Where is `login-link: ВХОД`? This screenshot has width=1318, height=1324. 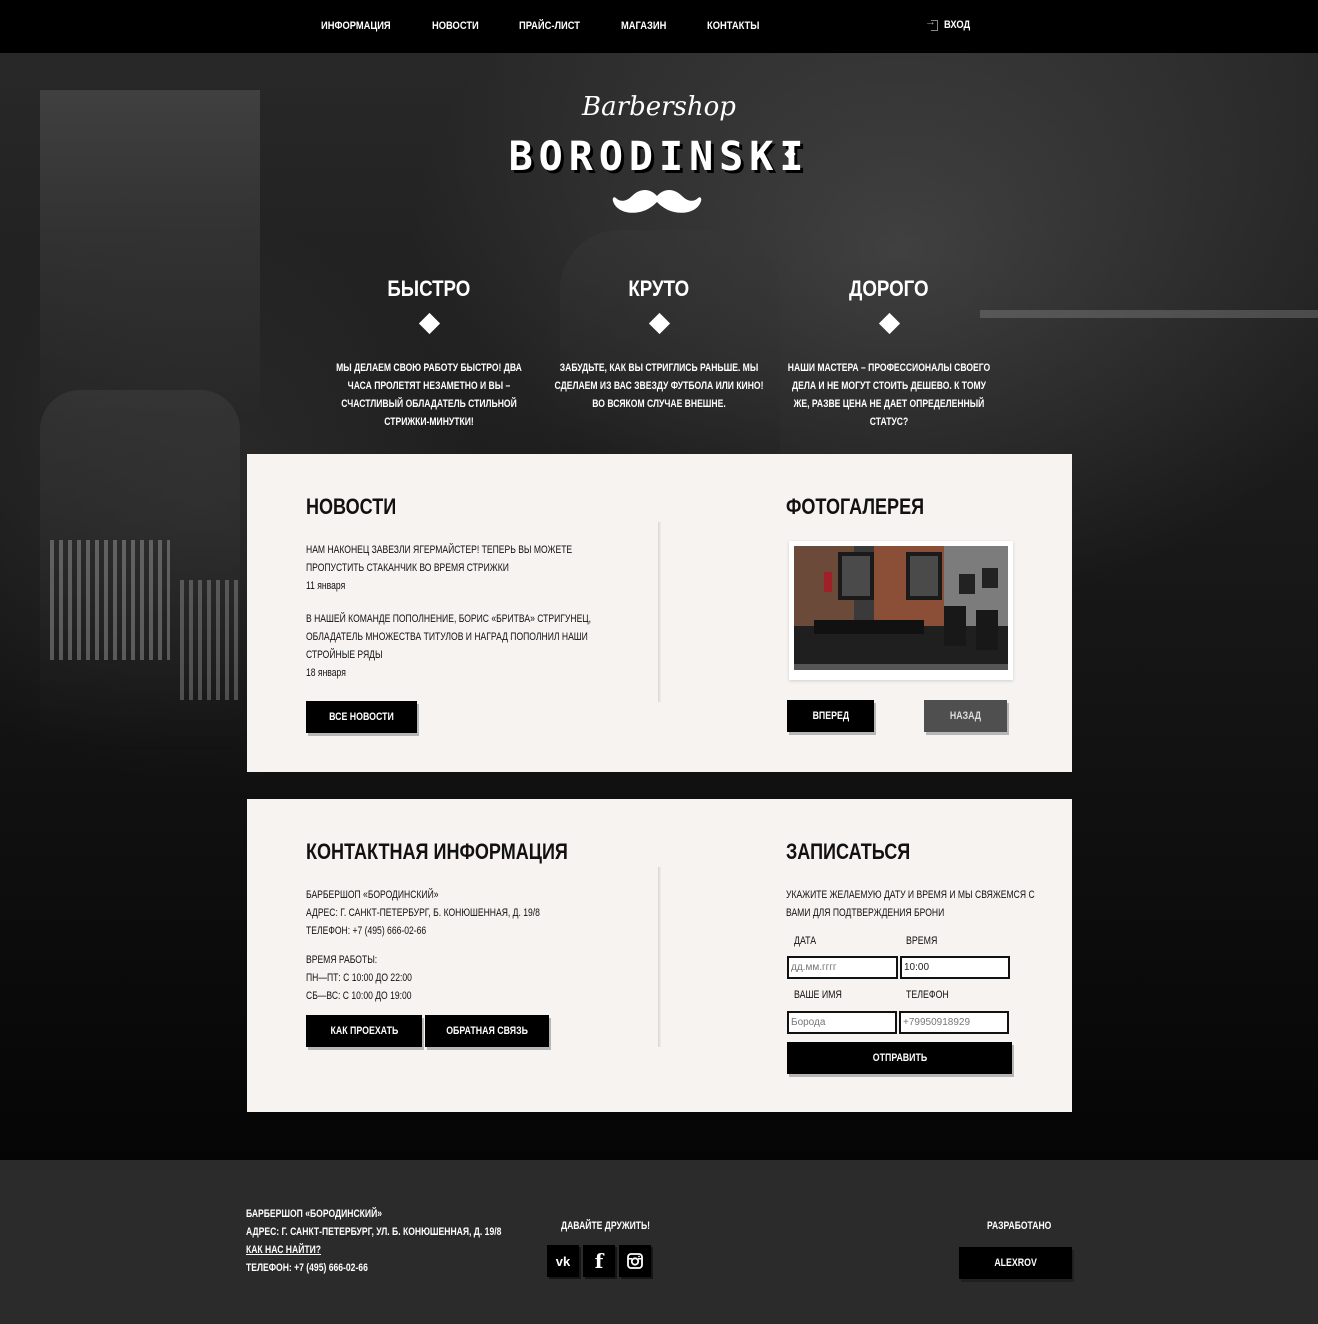
login-link: ВХОД is located at coordinates (950, 23).